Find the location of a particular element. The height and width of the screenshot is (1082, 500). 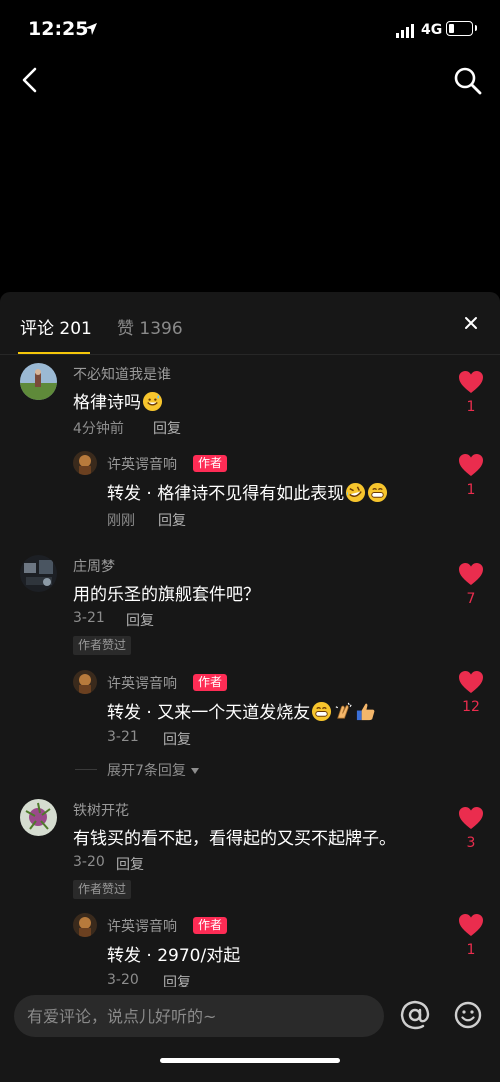

comment-username: 铁树开花 is located at coordinates (101, 810).